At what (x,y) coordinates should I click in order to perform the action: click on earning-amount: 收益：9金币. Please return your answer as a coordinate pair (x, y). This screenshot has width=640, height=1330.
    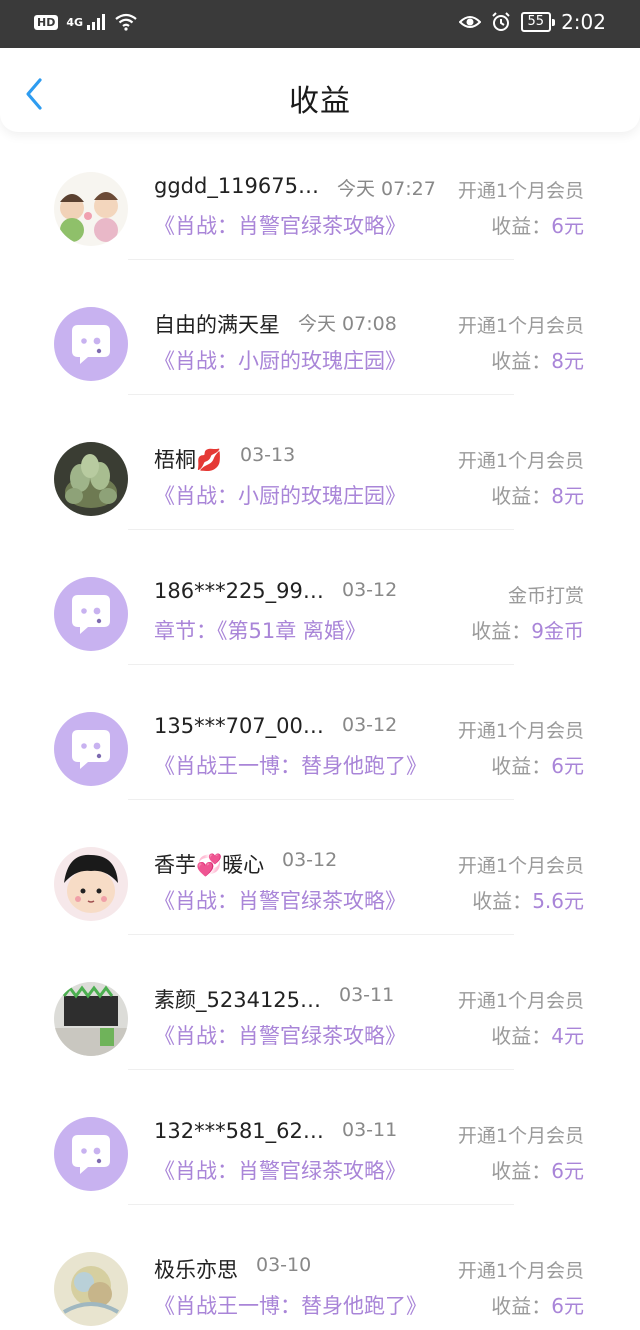
    Looking at the image, I should click on (527, 629).